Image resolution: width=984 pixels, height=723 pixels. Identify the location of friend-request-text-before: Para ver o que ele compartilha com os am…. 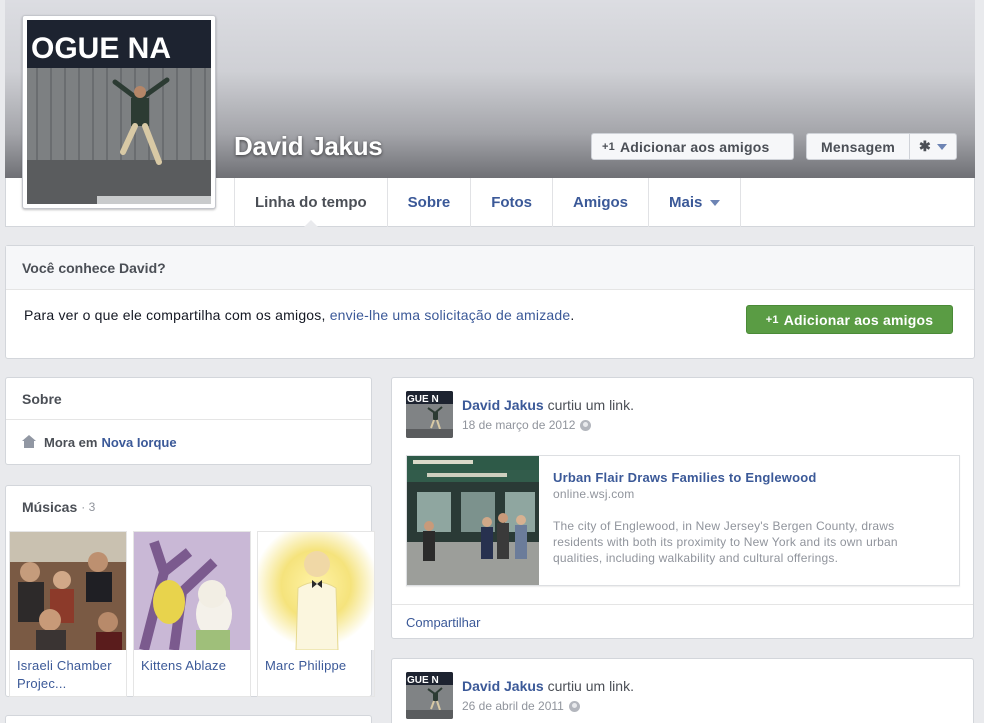
(177, 315).